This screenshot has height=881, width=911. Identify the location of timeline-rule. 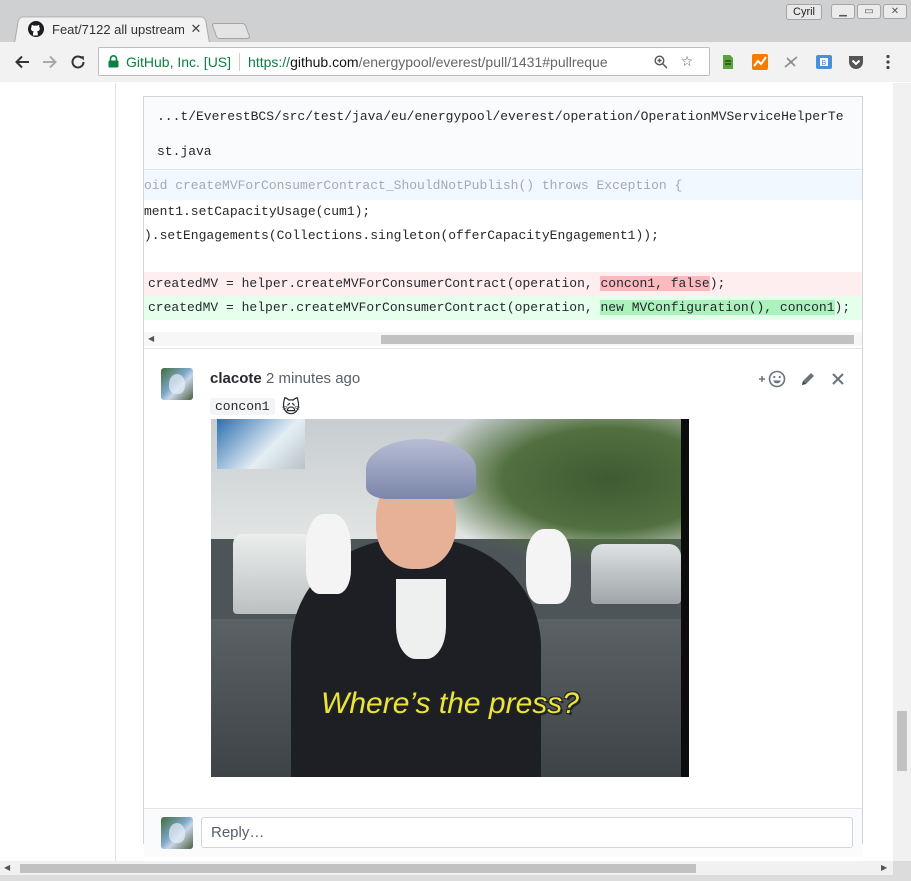
(115, 472).